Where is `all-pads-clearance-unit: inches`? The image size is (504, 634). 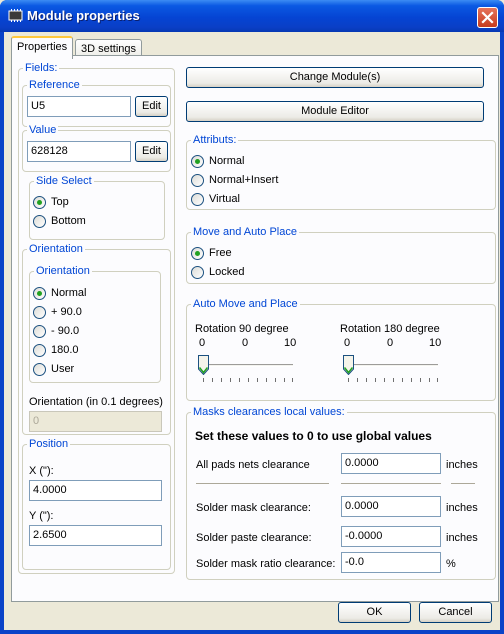 all-pads-clearance-unit: inches is located at coordinates (462, 465).